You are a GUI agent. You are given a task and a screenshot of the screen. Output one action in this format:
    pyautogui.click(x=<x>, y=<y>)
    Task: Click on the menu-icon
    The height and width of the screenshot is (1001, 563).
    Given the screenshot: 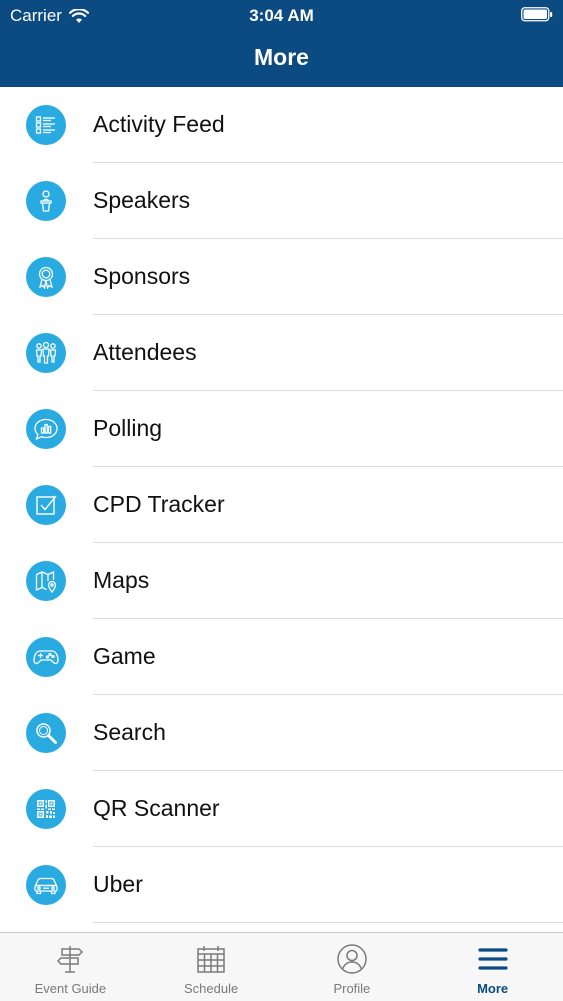 What is the action you would take?
    pyautogui.click(x=493, y=959)
    